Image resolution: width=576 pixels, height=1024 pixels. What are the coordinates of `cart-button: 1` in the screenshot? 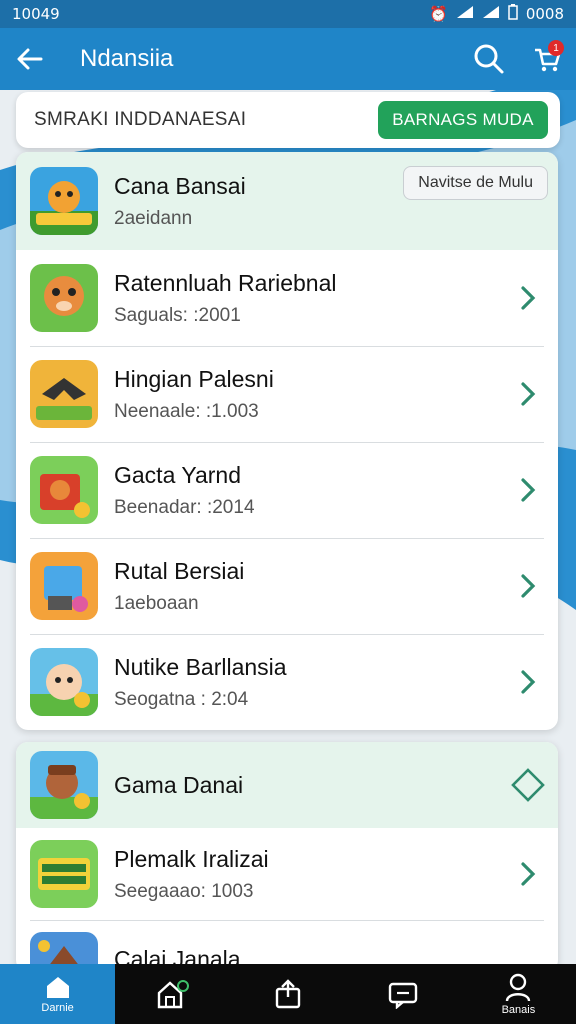 It's located at (547, 59).